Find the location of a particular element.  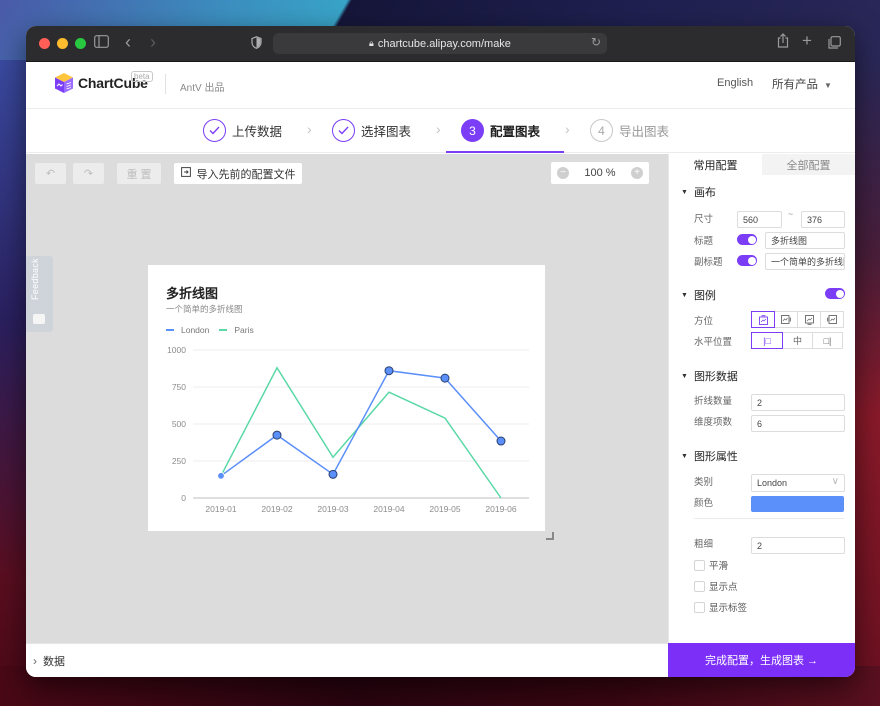

tab-common-config: 常用配置 is located at coordinates (715, 164).